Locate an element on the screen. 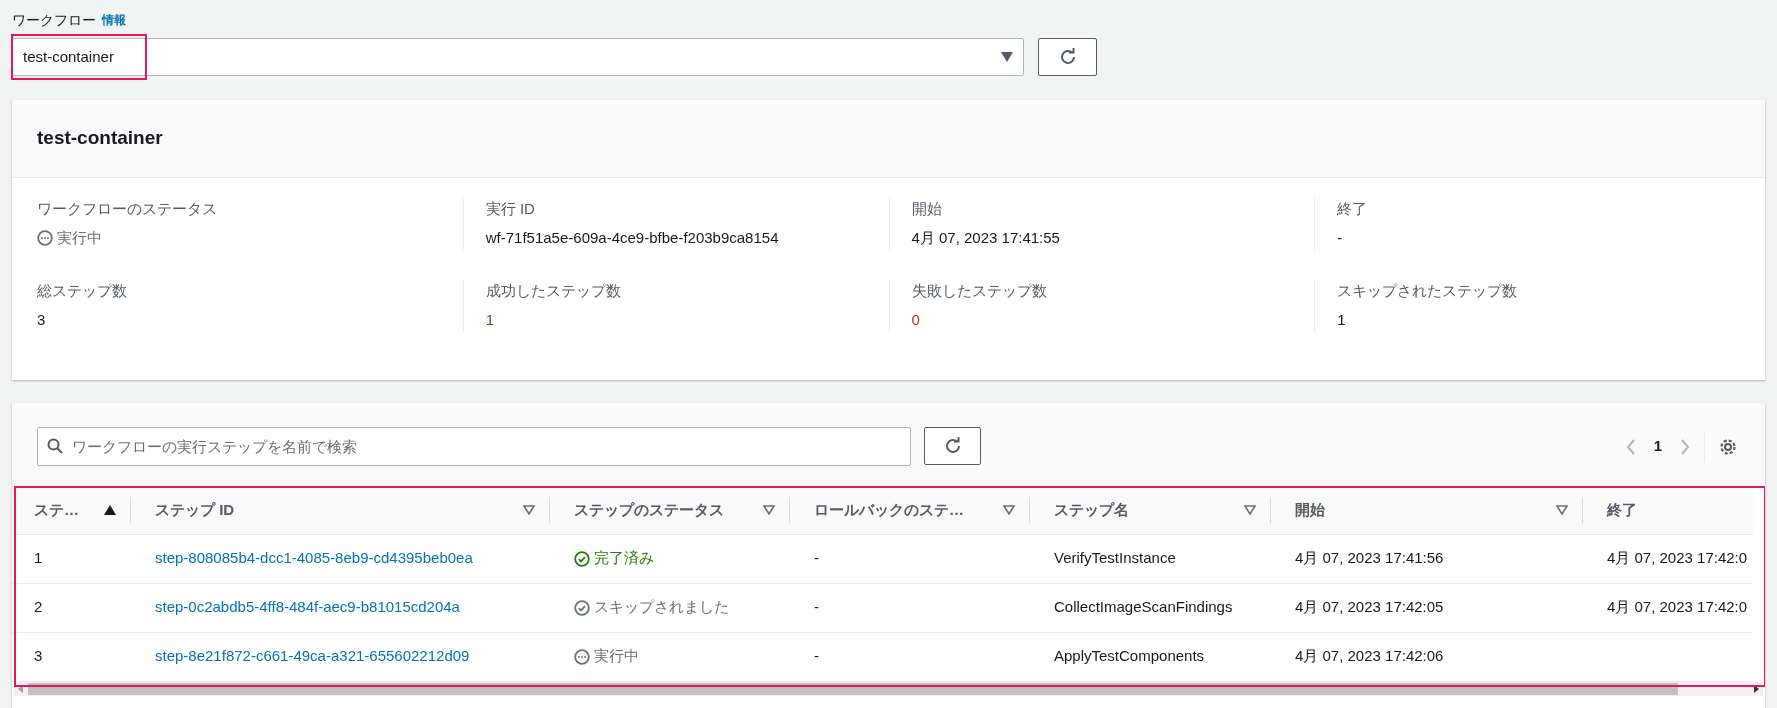 The height and width of the screenshot is (708, 1777). table-cell: 4月 07, 2023 17:42:05 is located at coordinates (1369, 607).